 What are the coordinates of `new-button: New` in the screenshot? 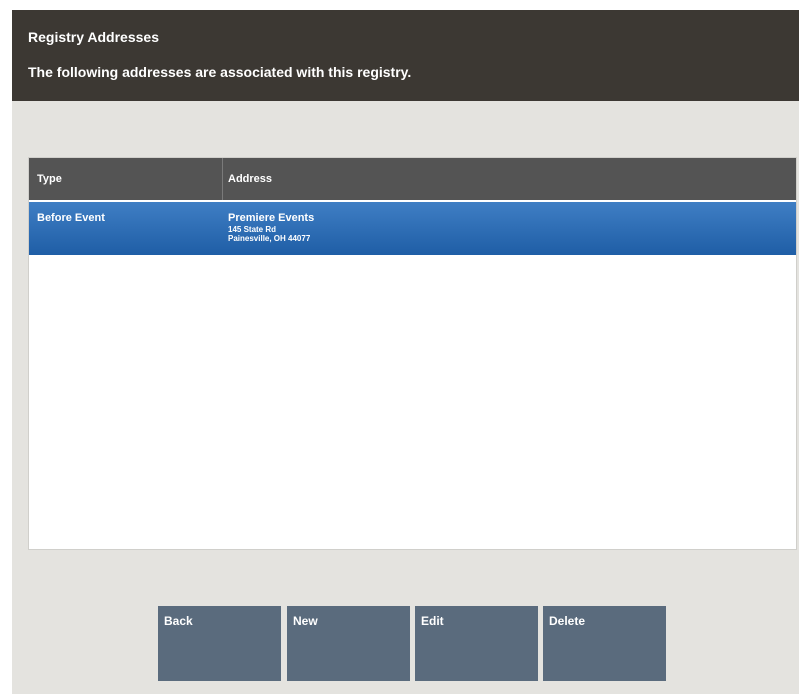 It's located at (348, 643).